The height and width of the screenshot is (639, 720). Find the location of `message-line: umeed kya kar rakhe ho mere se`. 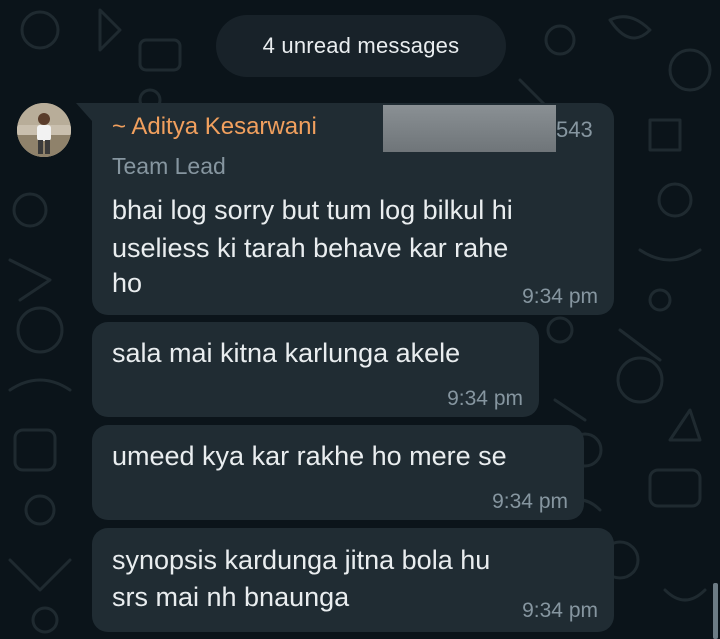

message-line: umeed kya kar rakhe ho mere se is located at coordinates (309, 456).